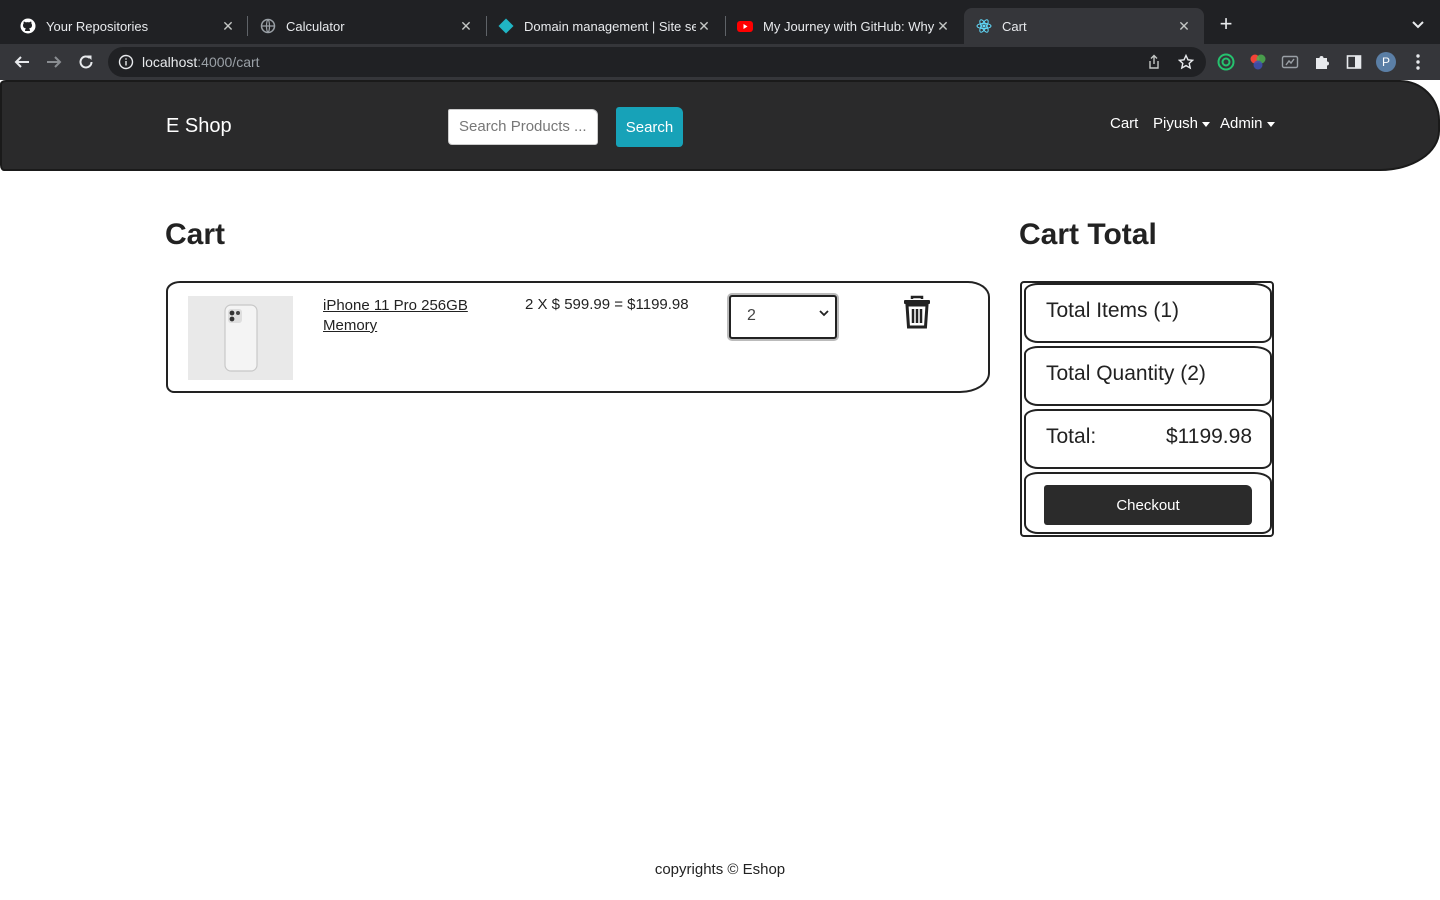 This screenshot has width=1440, height=900. Describe the element at coordinates (1148, 505) in the screenshot. I see `checkout-button: Checkout` at that location.